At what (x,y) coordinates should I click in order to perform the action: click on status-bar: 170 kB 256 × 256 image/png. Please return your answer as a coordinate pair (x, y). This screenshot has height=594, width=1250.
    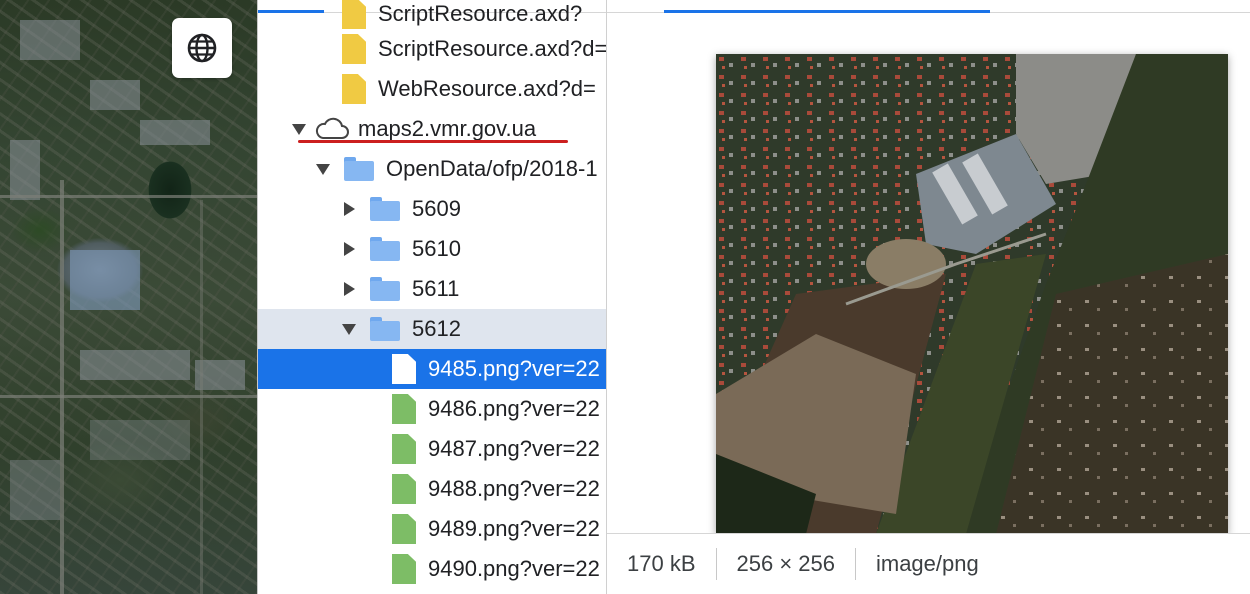
    Looking at the image, I should click on (928, 563).